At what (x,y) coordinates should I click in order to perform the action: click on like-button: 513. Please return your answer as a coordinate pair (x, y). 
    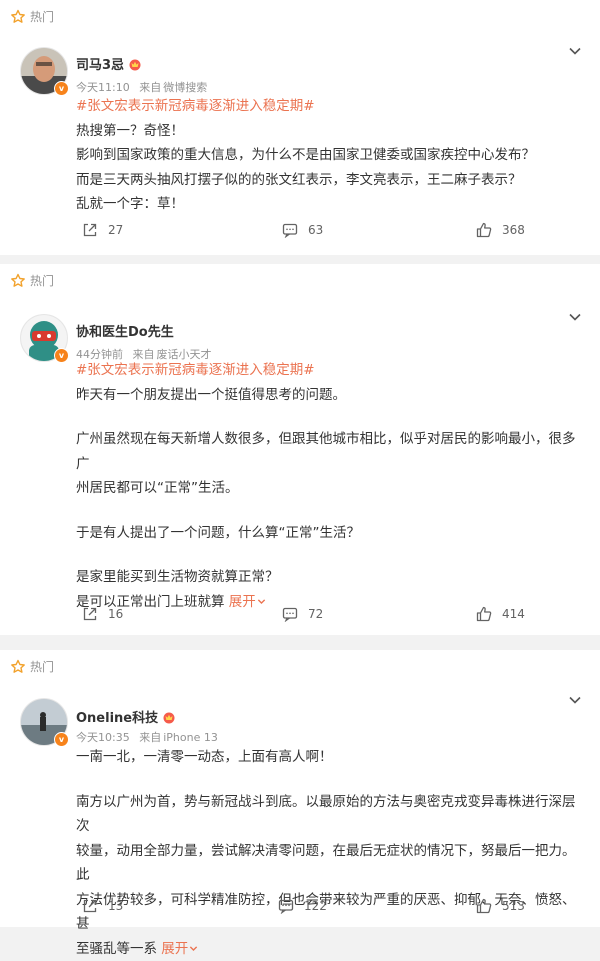
    Looking at the image, I should click on (500, 906).